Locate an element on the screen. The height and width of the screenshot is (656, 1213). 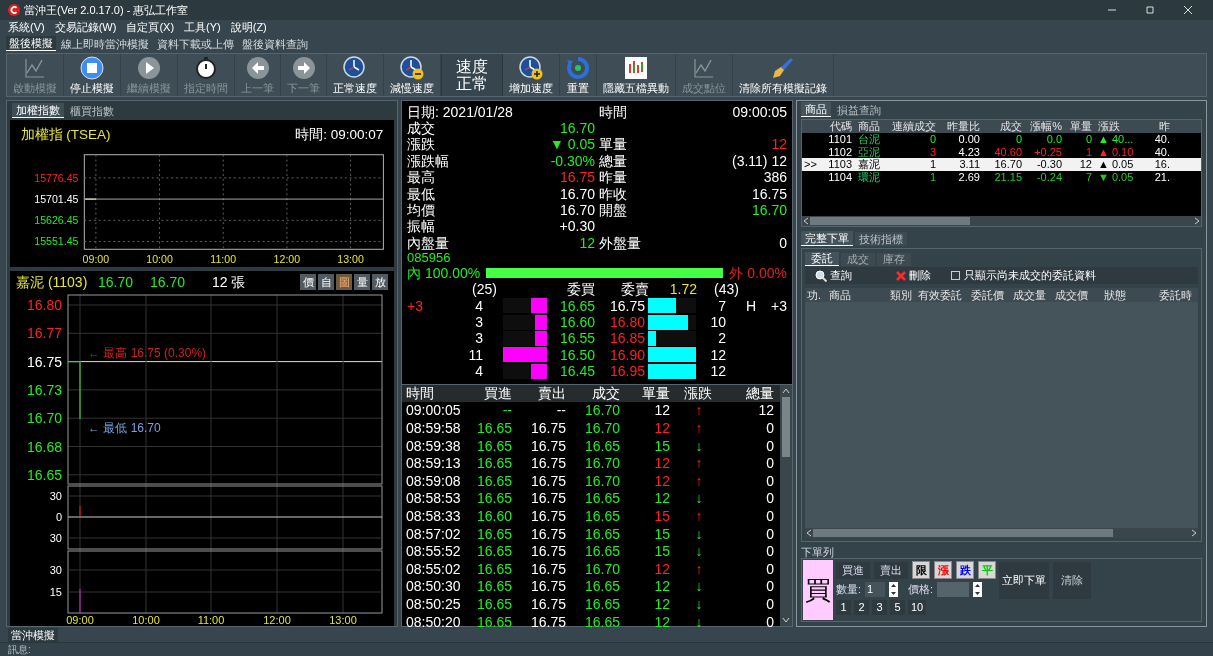
price-type-button: 限 is located at coordinates (921, 570).